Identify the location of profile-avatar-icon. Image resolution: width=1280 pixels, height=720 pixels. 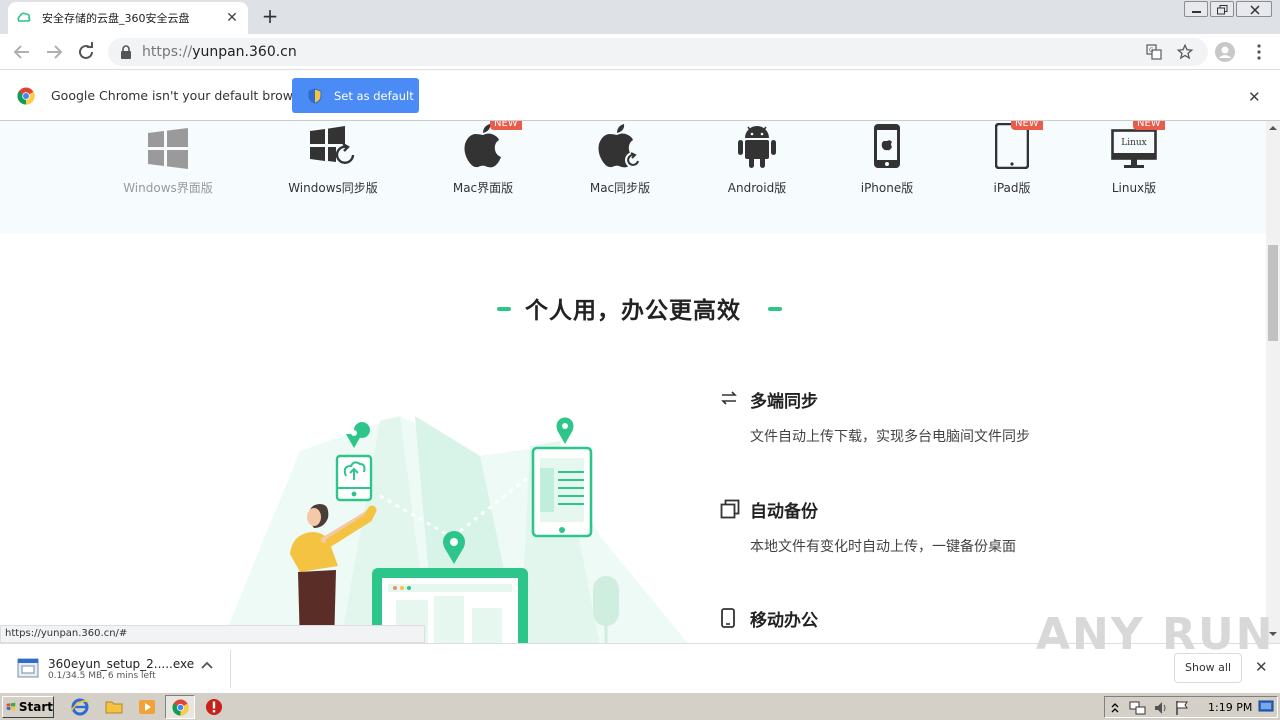
(1225, 52).